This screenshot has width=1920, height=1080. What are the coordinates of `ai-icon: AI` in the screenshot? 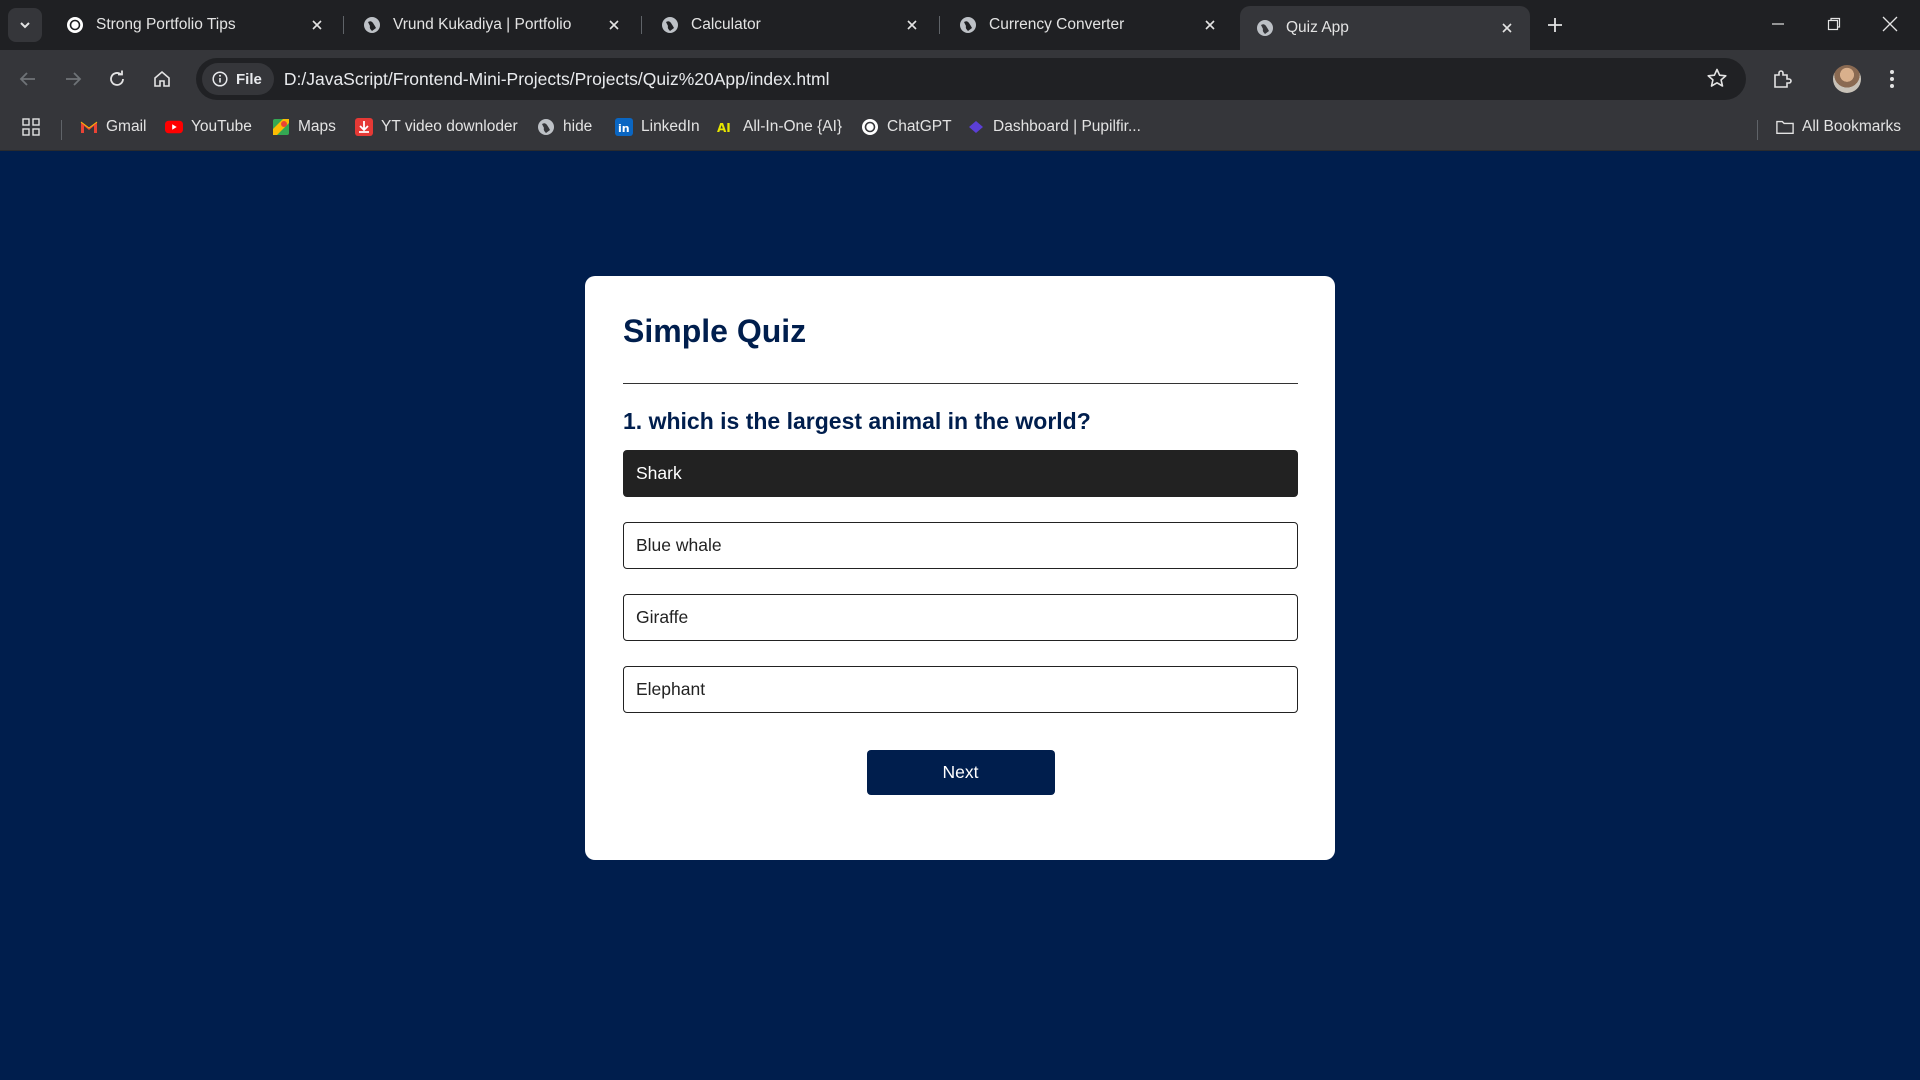 It's located at (726, 127).